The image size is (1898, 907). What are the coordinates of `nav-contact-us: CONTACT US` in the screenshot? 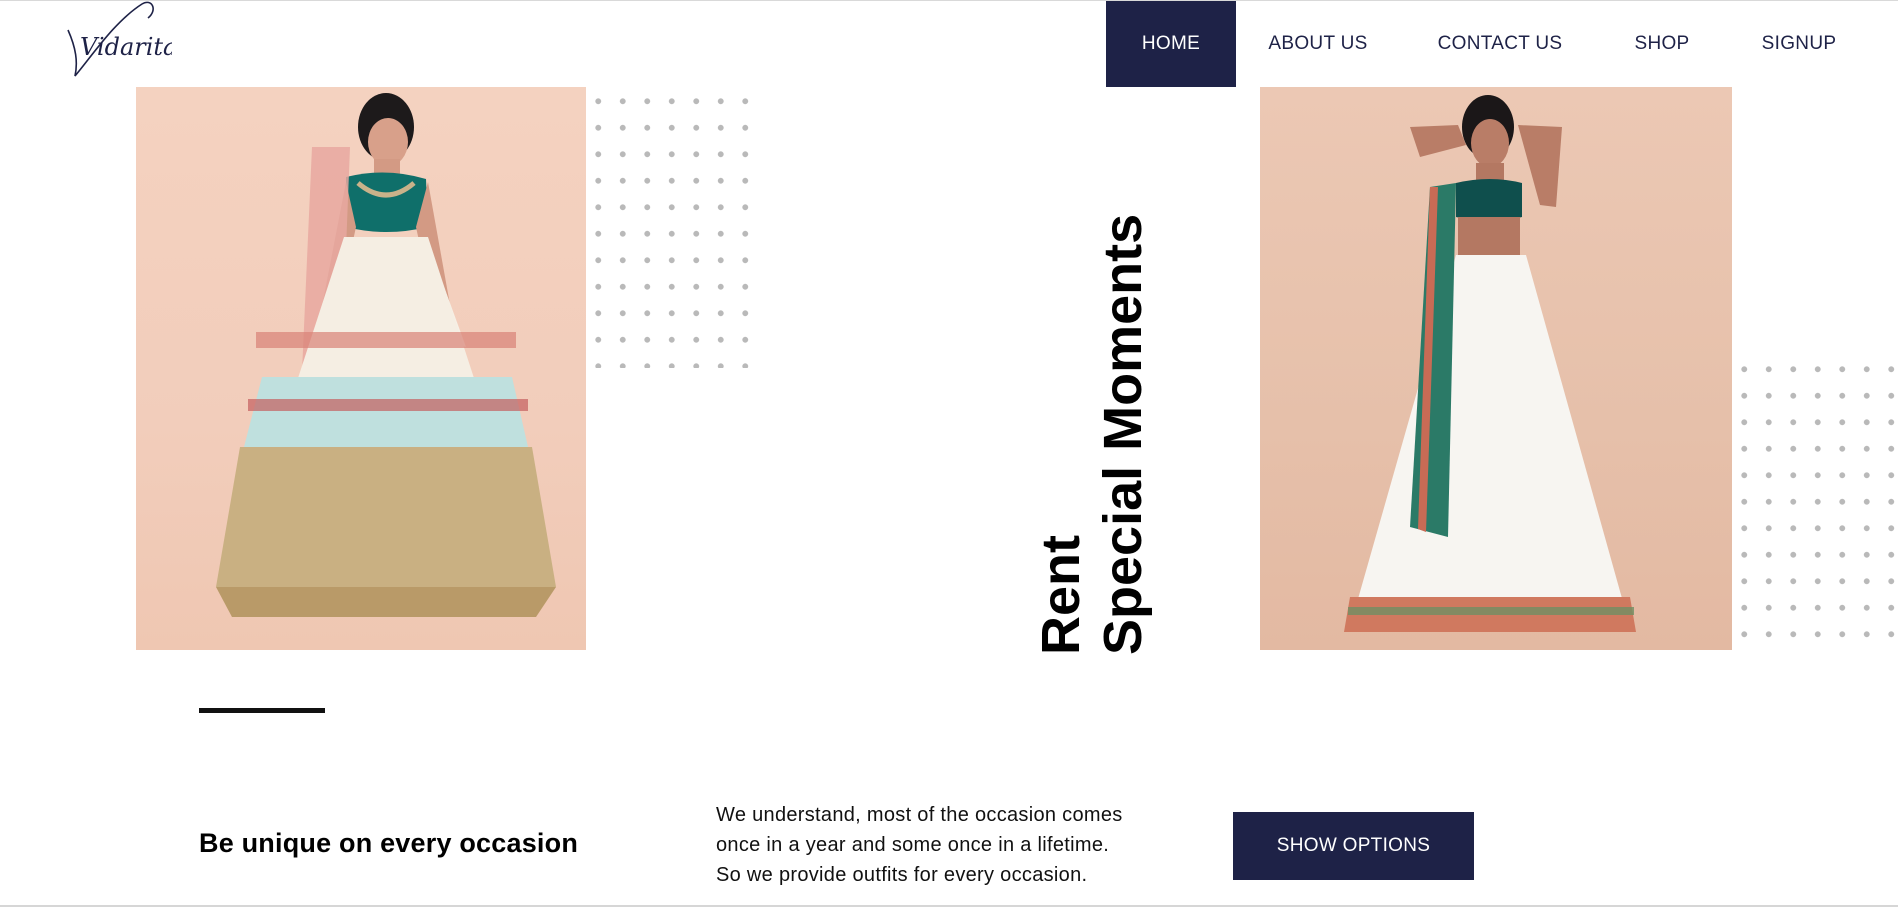 It's located at (1500, 44).